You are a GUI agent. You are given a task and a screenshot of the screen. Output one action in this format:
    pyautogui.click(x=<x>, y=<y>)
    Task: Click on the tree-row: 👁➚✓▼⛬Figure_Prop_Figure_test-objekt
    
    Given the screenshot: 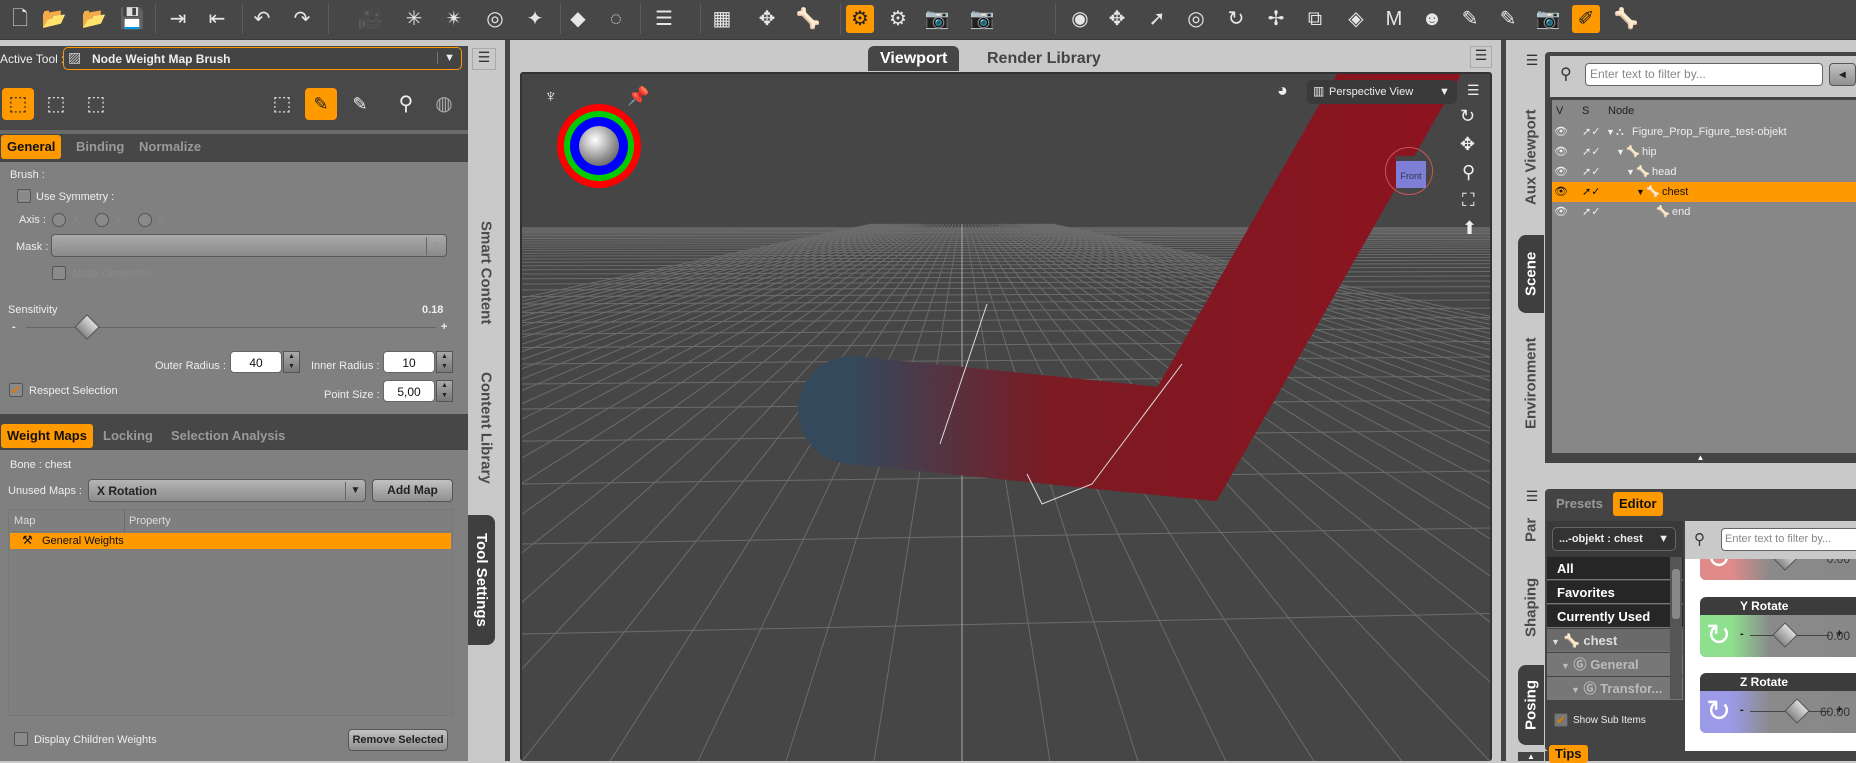 What is the action you would take?
    pyautogui.click(x=1704, y=132)
    